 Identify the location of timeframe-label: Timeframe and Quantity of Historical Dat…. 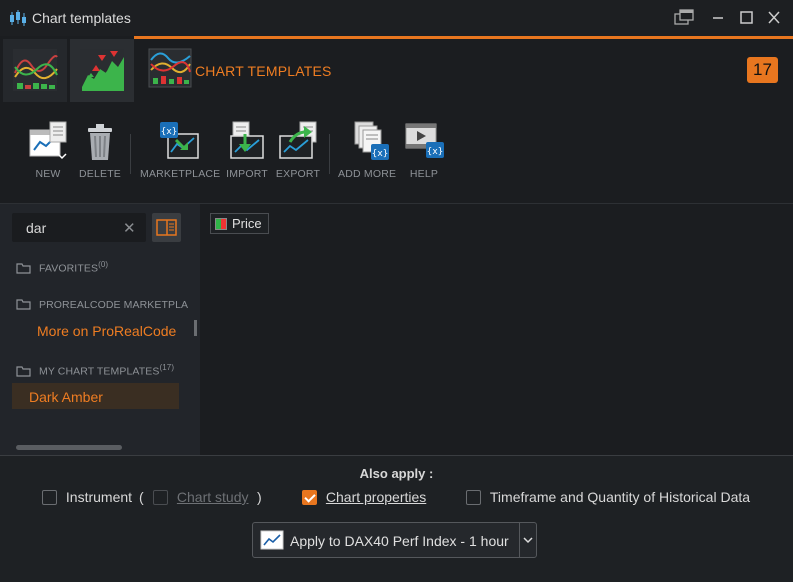
(620, 497).